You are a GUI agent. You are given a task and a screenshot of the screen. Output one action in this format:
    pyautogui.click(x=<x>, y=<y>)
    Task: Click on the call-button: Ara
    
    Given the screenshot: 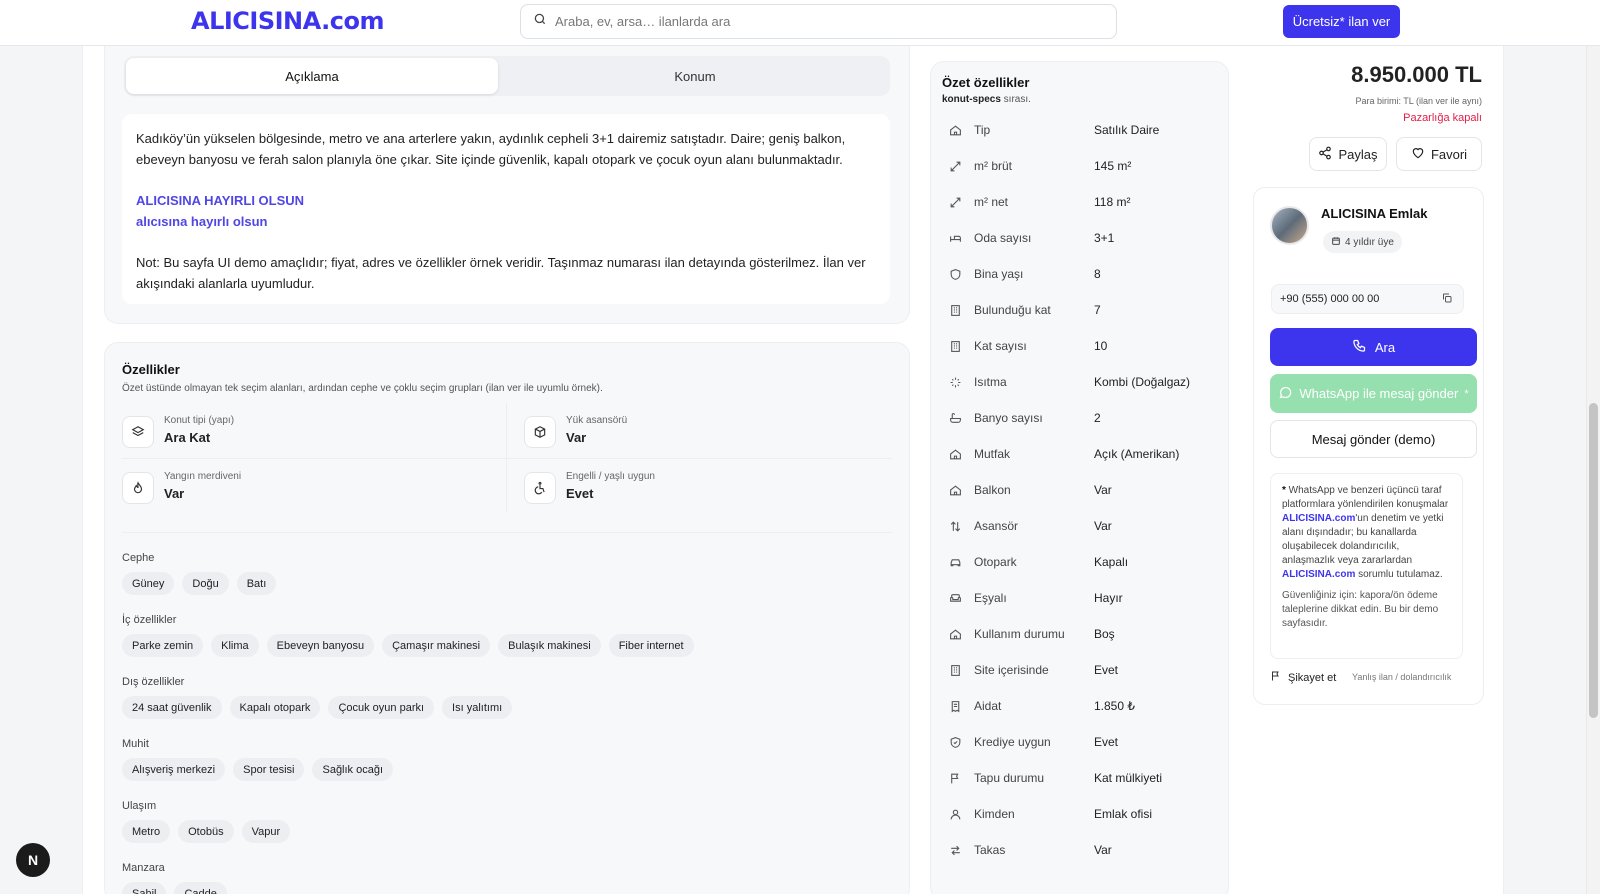 What is the action you would take?
    pyautogui.click(x=1373, y=347)
    